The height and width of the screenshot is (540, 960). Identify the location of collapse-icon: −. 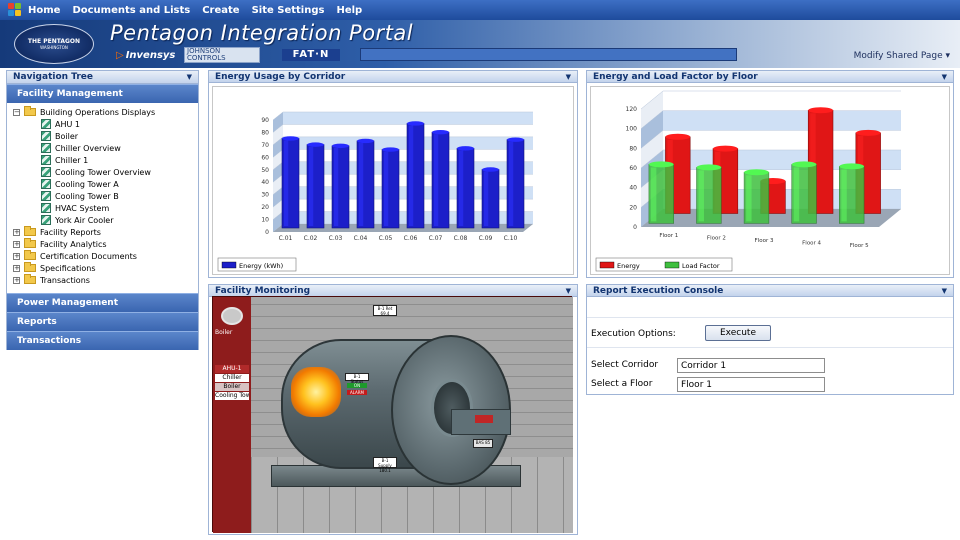
(16, 112).